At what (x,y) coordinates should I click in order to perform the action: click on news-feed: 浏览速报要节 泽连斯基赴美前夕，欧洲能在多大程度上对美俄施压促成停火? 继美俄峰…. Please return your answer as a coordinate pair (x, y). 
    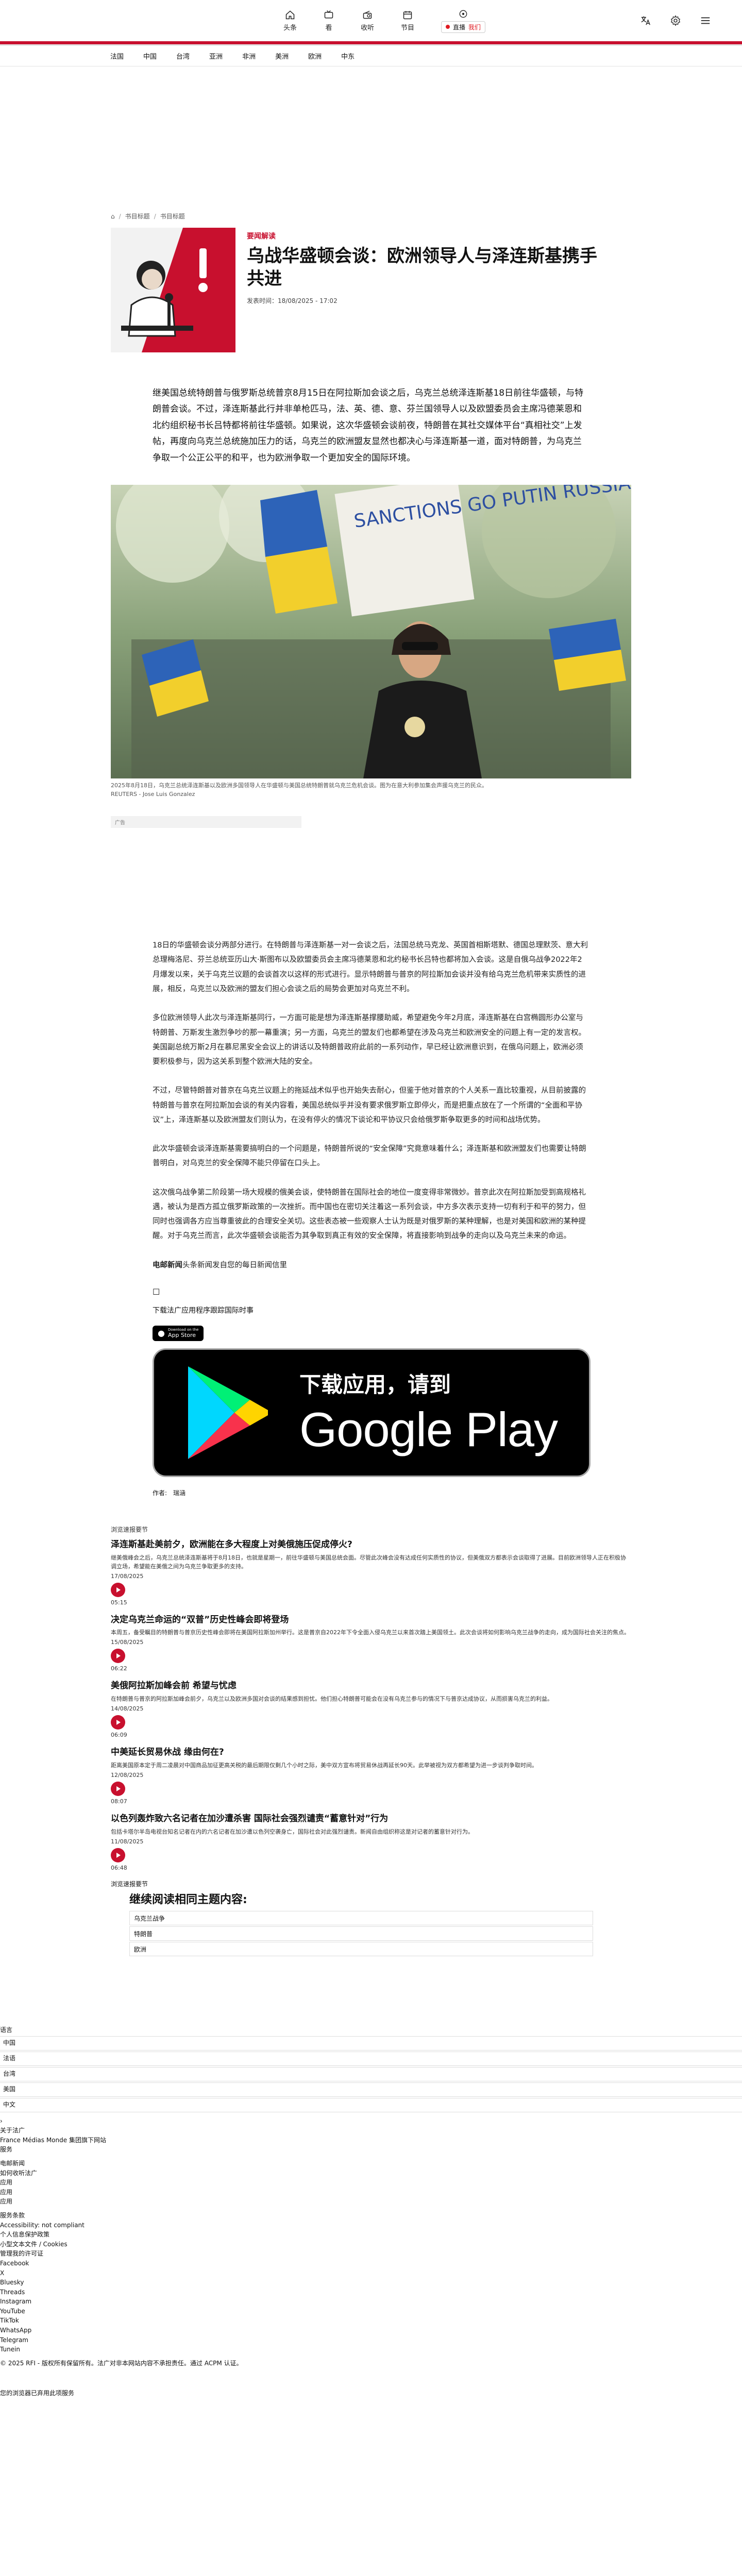
    Looking at the image, I should click on (371, 1741).